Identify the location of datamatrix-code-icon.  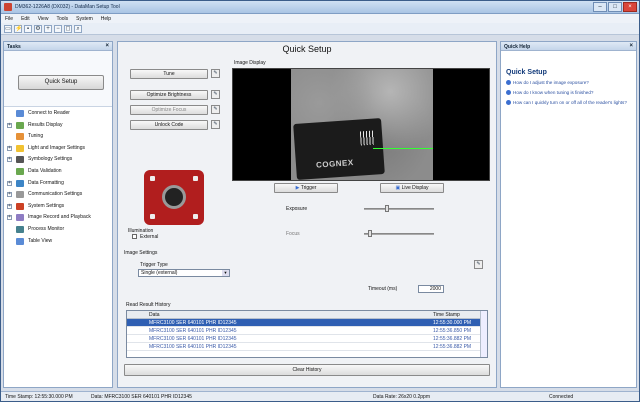
(367, 138).